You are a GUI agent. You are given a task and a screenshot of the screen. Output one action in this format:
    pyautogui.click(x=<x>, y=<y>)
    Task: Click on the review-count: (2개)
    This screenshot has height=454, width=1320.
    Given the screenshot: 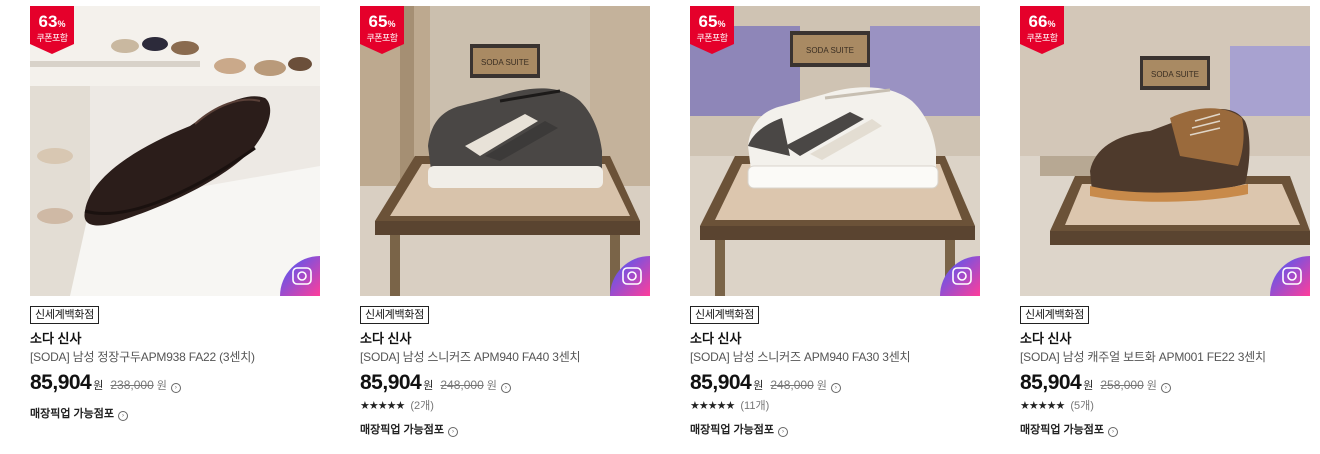 What is the action you would take?
    pyautogui.click(x=422, y=406)
    